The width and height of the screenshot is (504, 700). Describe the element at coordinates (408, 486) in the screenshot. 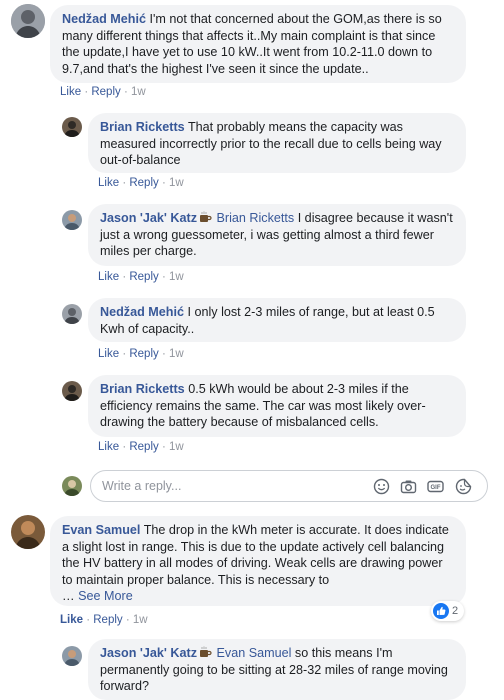

I see `camera-icon` at that location.